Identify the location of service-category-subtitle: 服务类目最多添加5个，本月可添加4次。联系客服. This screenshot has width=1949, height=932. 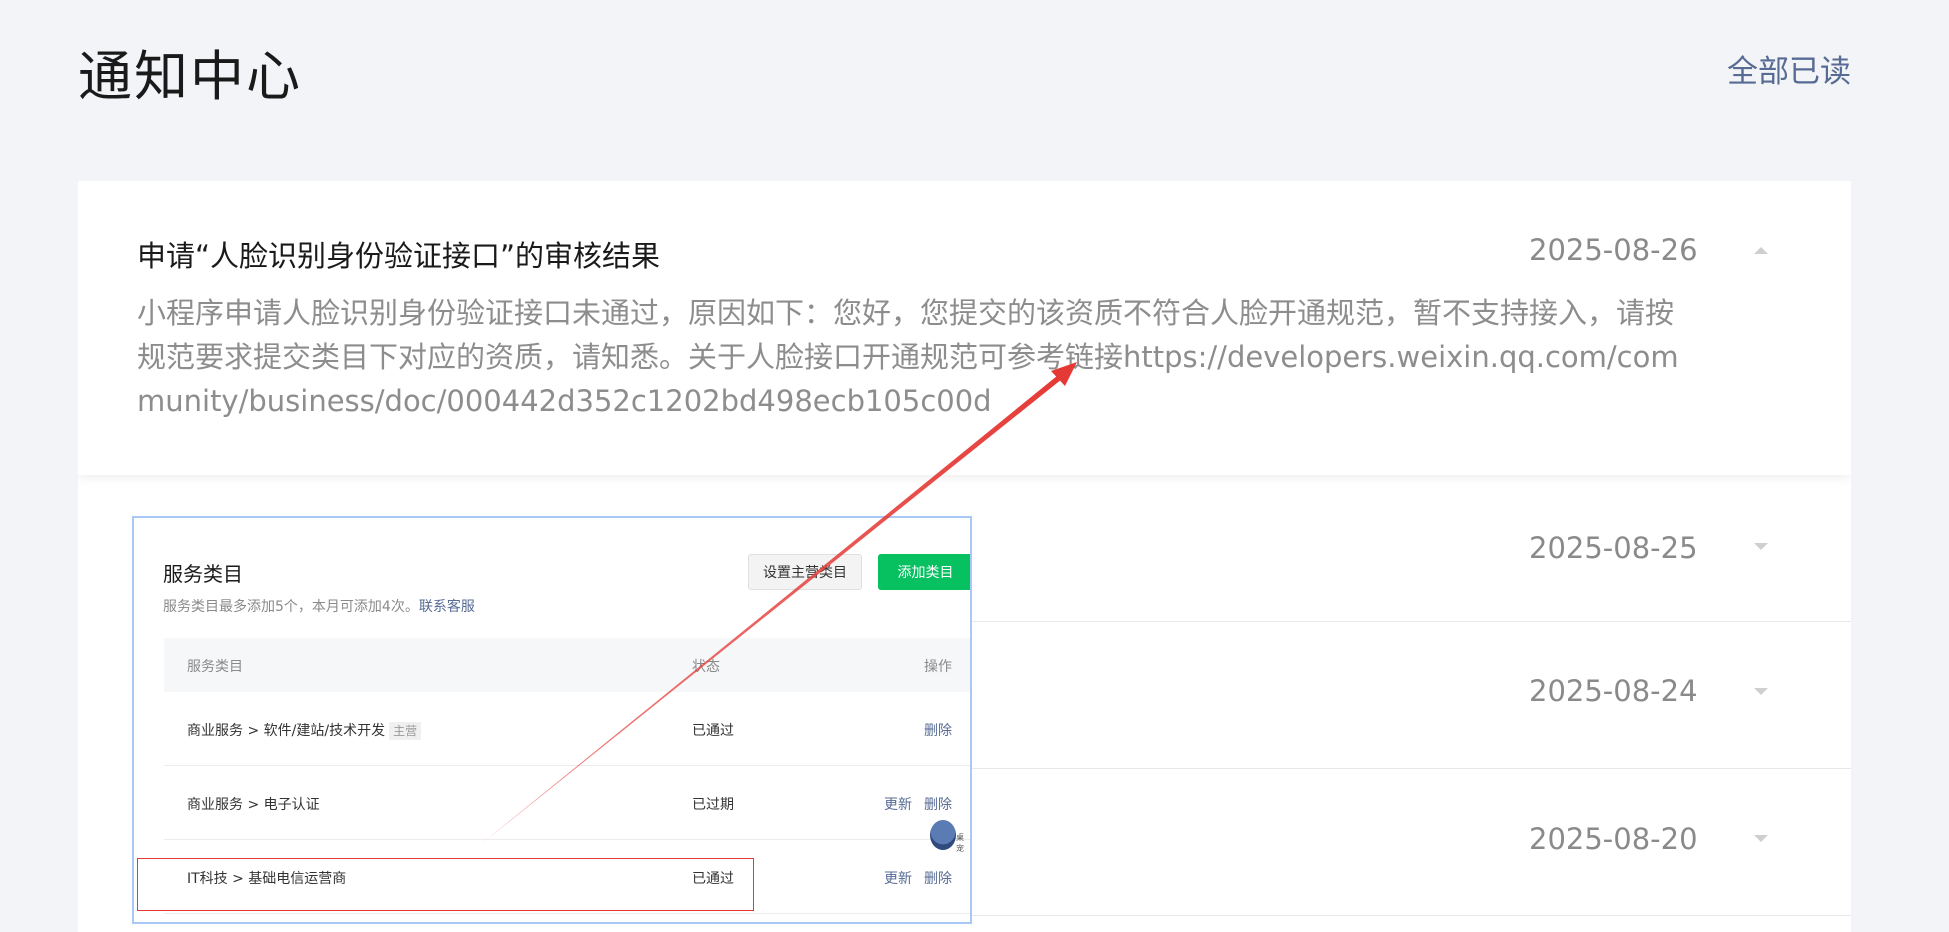
(319, 606).